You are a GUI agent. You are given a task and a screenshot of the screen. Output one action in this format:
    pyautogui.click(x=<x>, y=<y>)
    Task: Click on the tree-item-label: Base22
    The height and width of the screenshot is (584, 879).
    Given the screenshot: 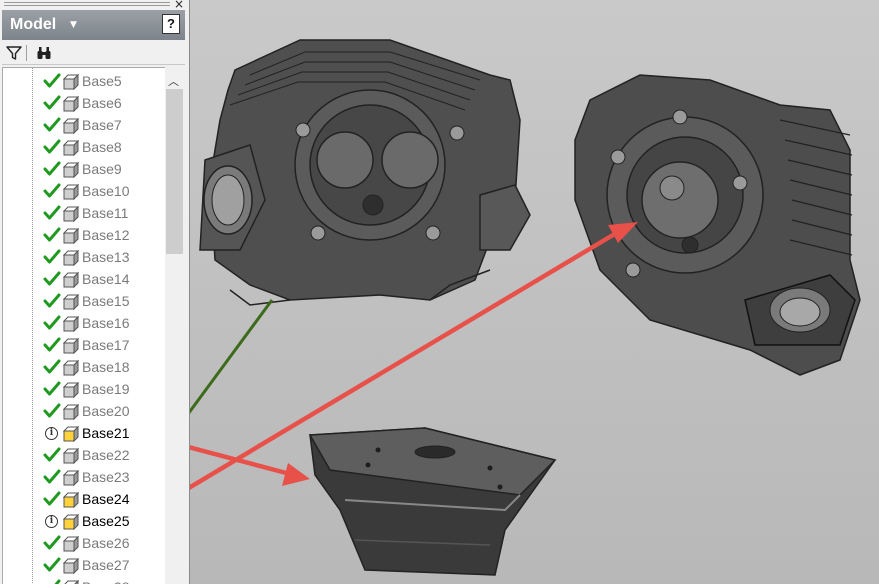 What is the action you would take?
    pyautogui.click(x=106, y=455)
    